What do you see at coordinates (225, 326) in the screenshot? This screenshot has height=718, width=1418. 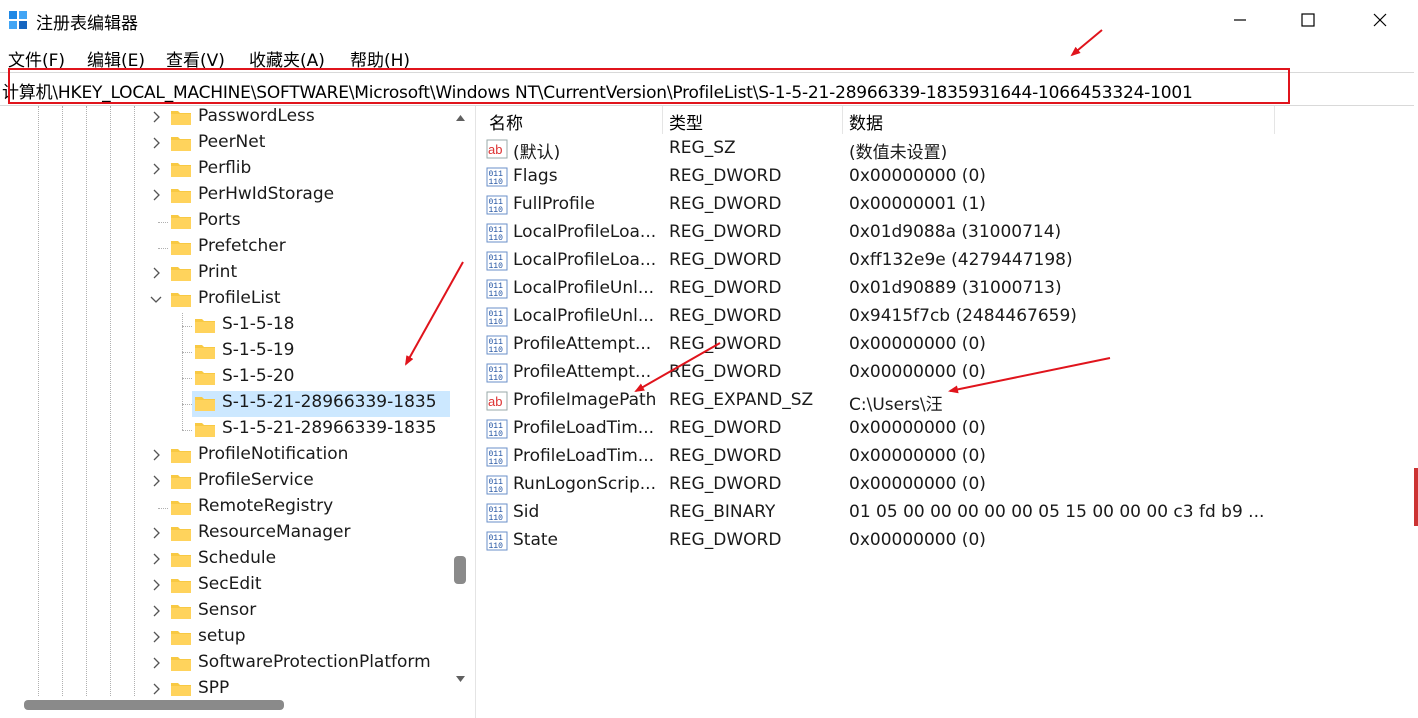 I see `tree-item: S-1-5-18` at bounding box center [225, 326].